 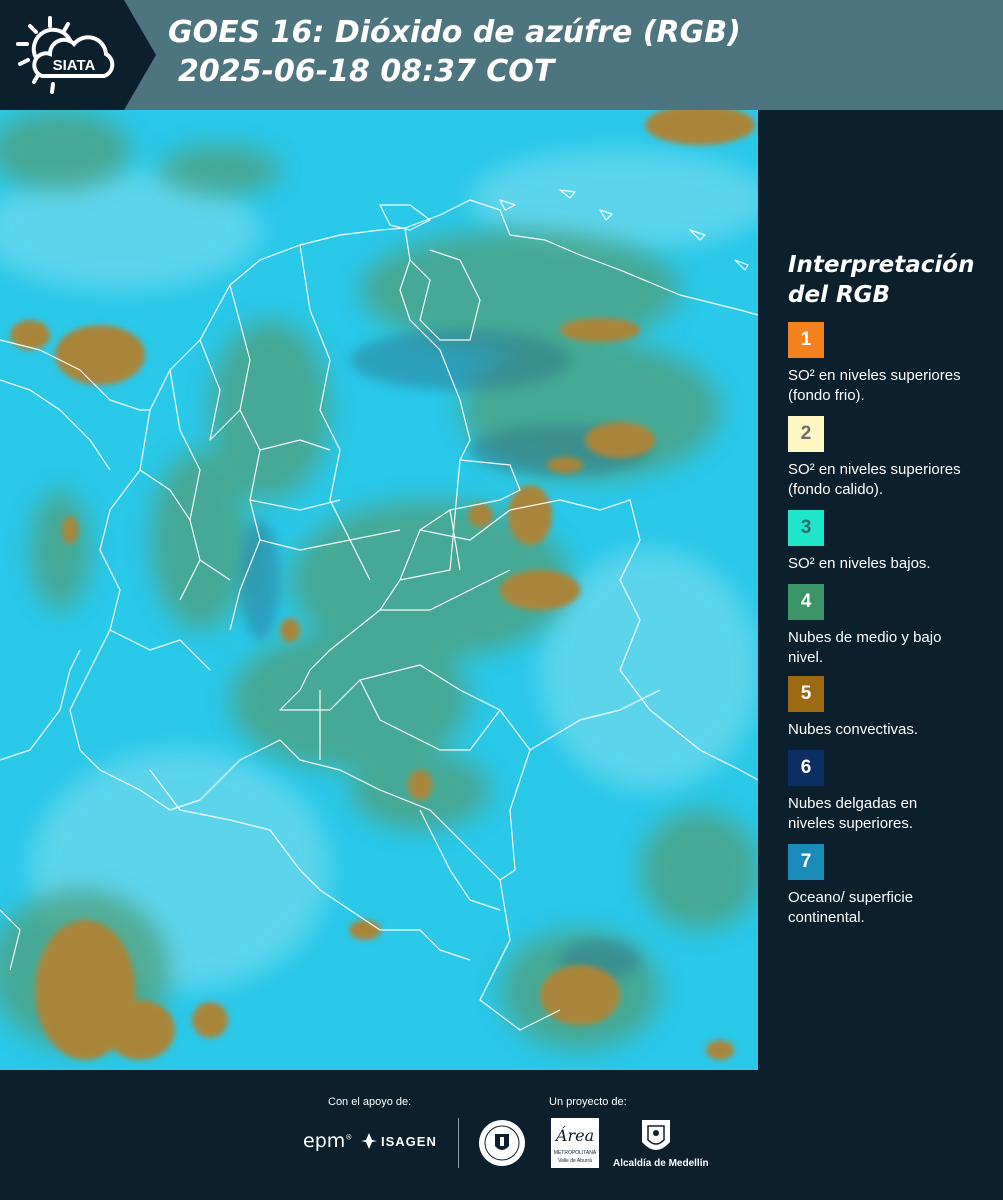 What do you see at coordinates (806, 602) in the screenshot?
I see `legend-swatch-4: 4` at bounding box center [806, 602].